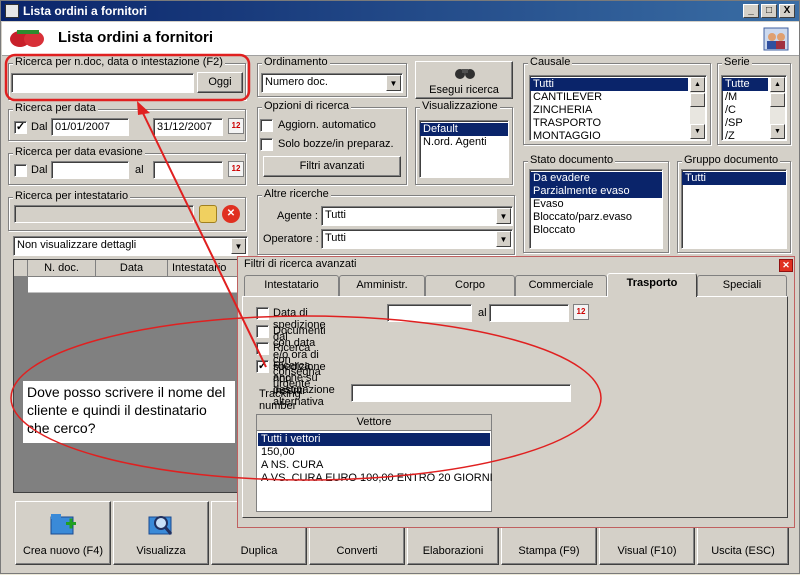 This screenshot has height=575, width=800. What do you see at coordinates (136, 37) in the screenshot?
I see `page-title: Lista ordini a fornitori` at bounding box center [136, 37].